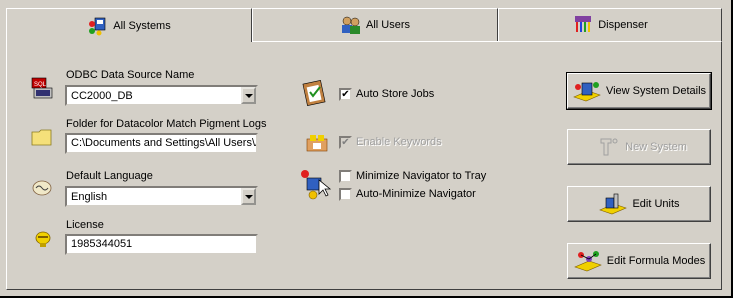 This screenshot has height=298, width=733. I want to click on enable-keywords-label: Enable Keywords, so click(399, 142).